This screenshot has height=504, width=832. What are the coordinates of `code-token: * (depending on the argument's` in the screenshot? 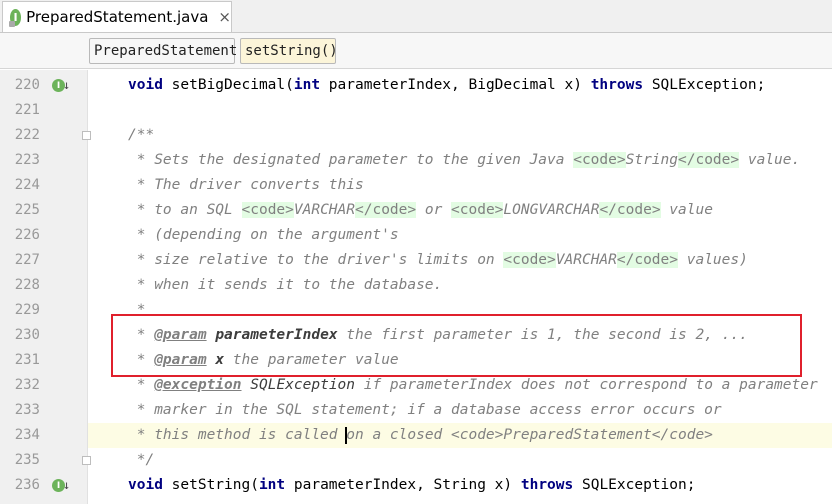 It's located at (263, 235).